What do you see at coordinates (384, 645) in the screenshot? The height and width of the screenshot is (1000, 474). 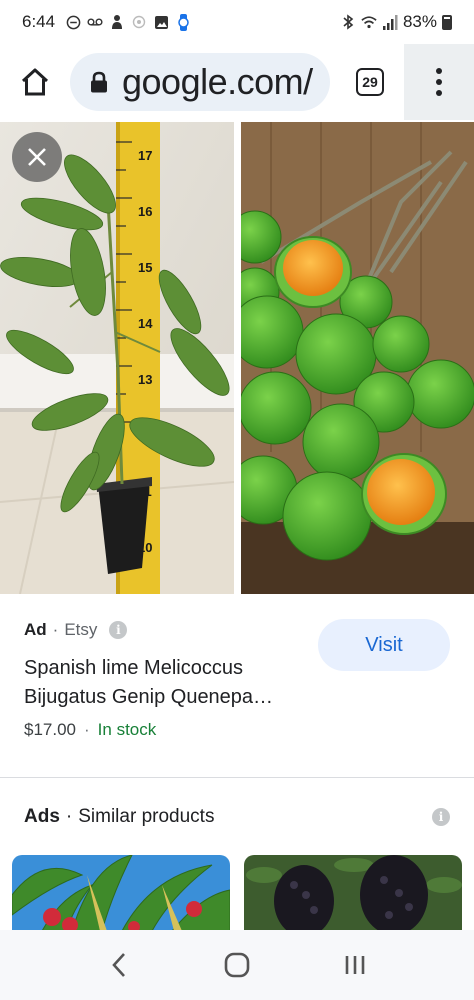 I see `visit-button: Visit` at bounding box center [384, 645].